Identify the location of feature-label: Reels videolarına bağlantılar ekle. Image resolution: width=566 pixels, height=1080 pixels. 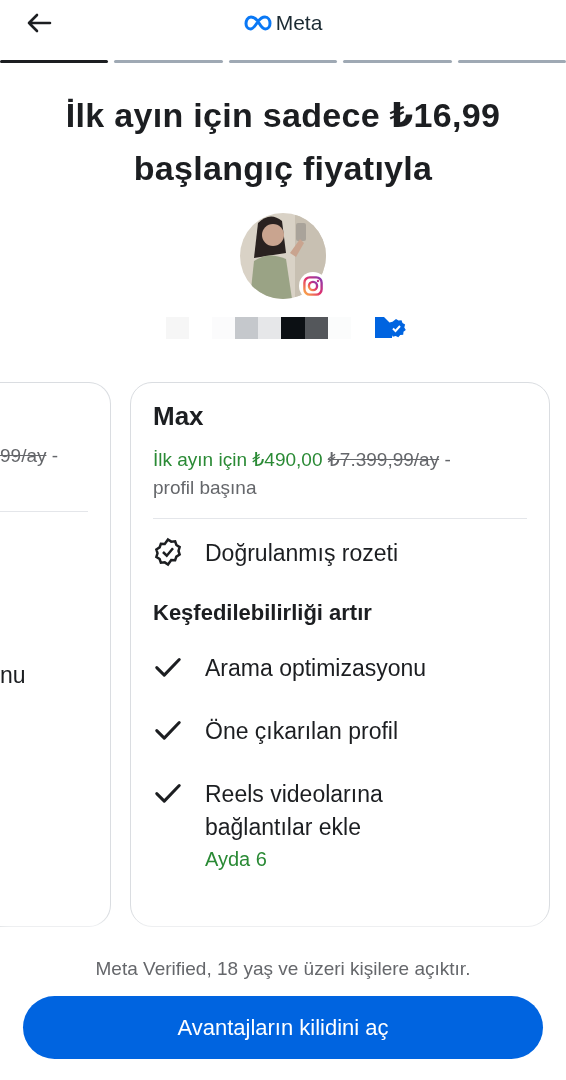
(294, 811).